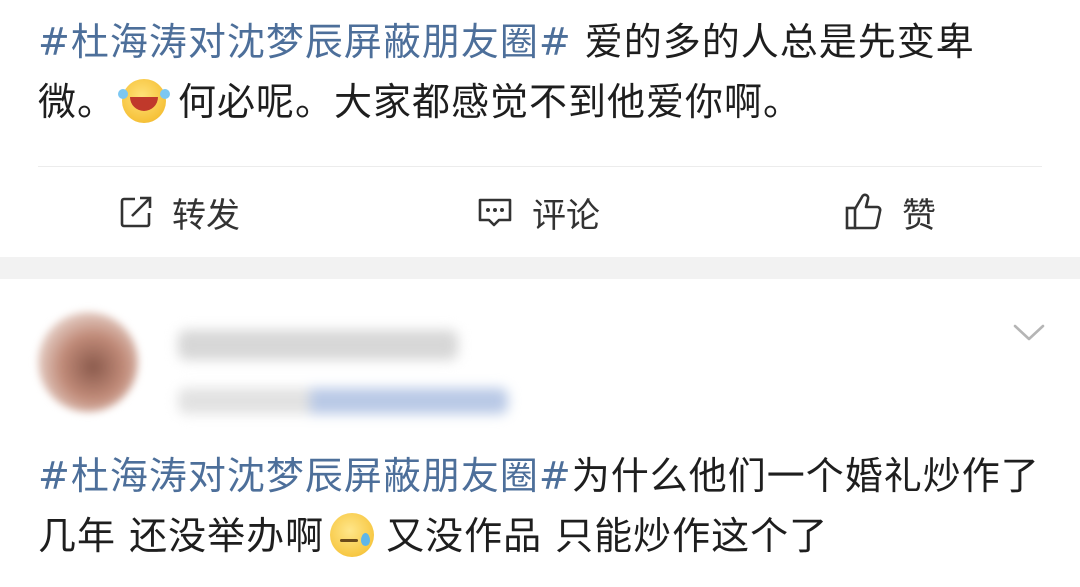 The image size is (1080, 587). Describe the element at coordinates (607, 536) in the screenshot. I see `post-text-part-2: 又没作品 只能炒作这个了` at that location.